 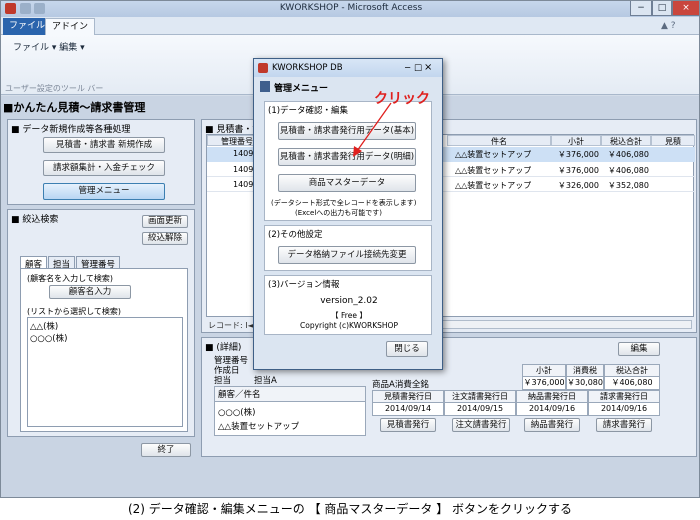 I want to click on col-header-subtotal: 小計, so click(x=576, y=140).